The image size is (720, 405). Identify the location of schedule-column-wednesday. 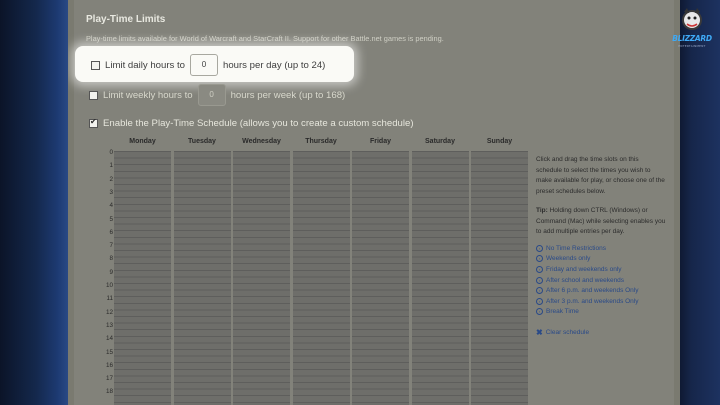
(261, 278).